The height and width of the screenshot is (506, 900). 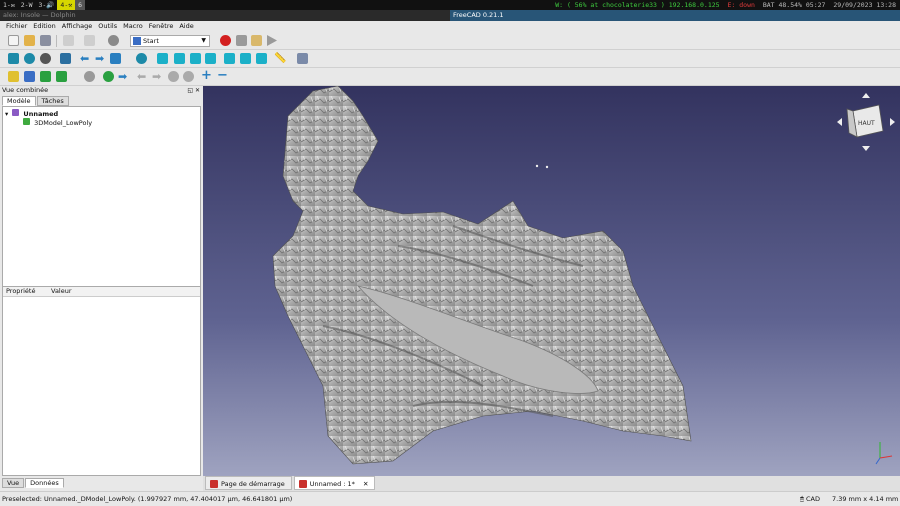 I want to click on menu-fenetre: Fenêtre, so click(x=161, y=26).